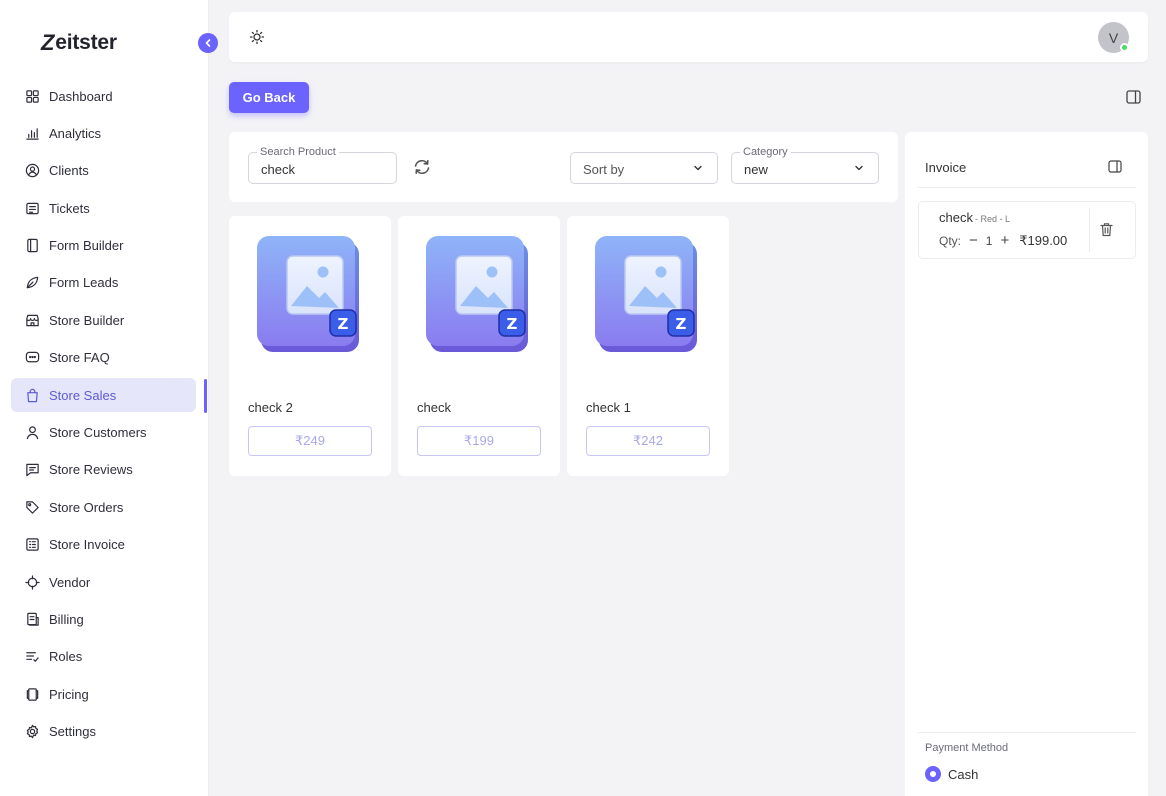 The image size is (1166, 796). What do you see at coordinates (79, 358) in the screenshot?
I see `sidebar-item-label: Store FAQ` at bounding box center [79, 358].